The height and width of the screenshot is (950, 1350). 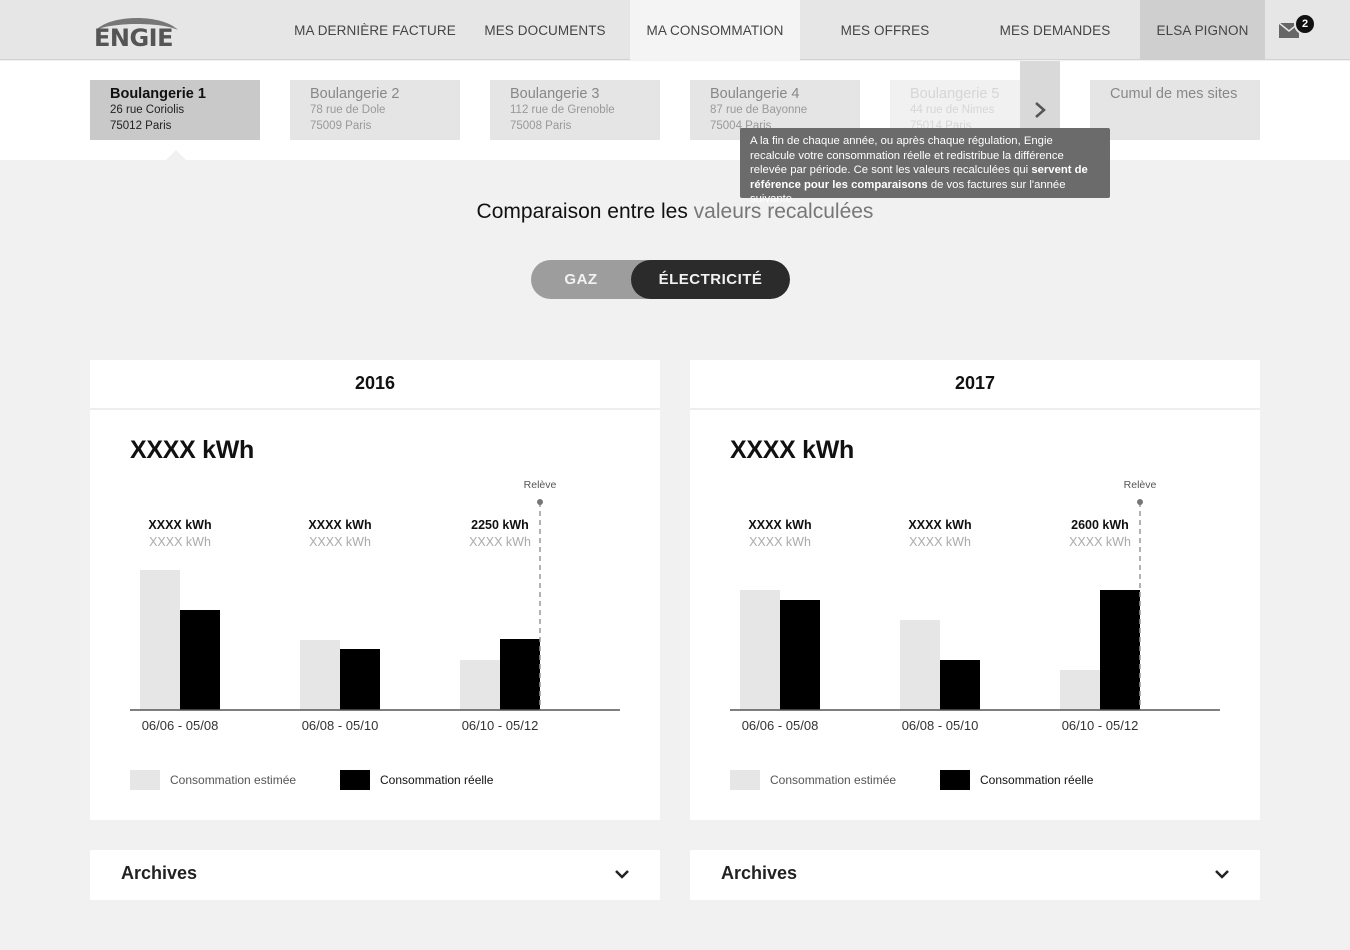 I want to click on logo-text: ENGIE, so click(x=134, y=38).